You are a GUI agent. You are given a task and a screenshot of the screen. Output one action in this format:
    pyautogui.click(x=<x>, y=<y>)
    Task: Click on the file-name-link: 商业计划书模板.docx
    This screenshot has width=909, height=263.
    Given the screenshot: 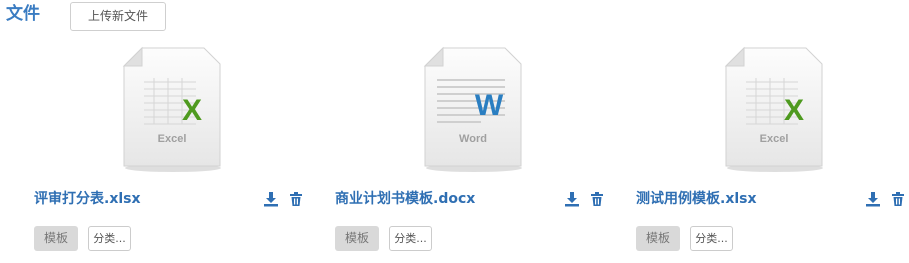 What is the action you would take?
    pyautogui.click(x=405, y=199)
    